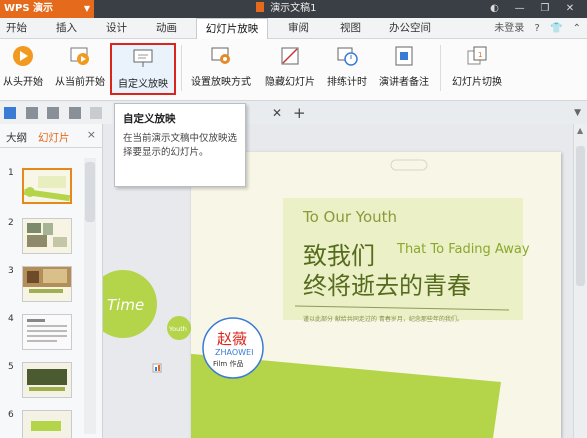 The image size is (587, 438). I want to click on tab-review: 审阅, so click(298, 28).